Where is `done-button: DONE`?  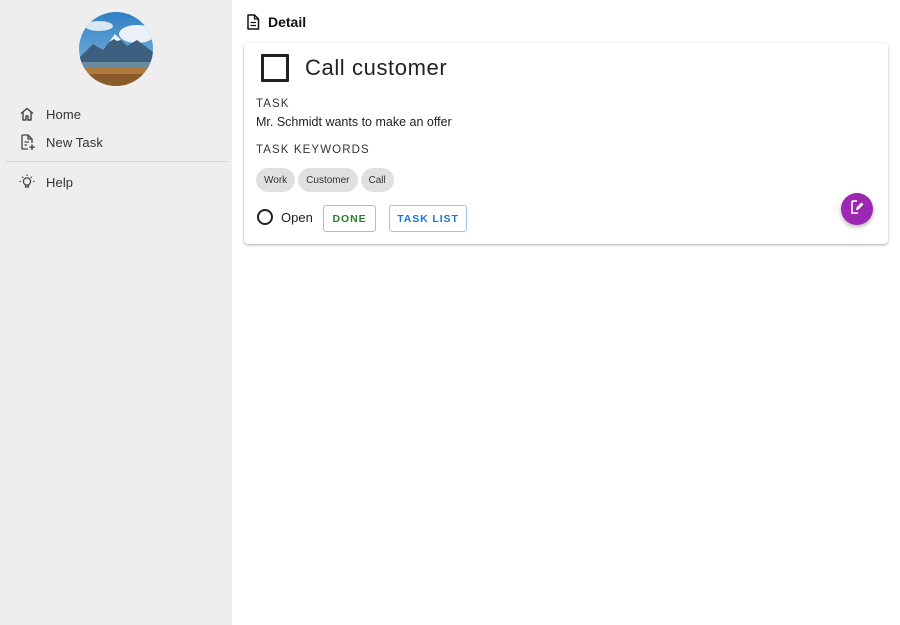 done-button: DONE is located at coordinates (349, 218).